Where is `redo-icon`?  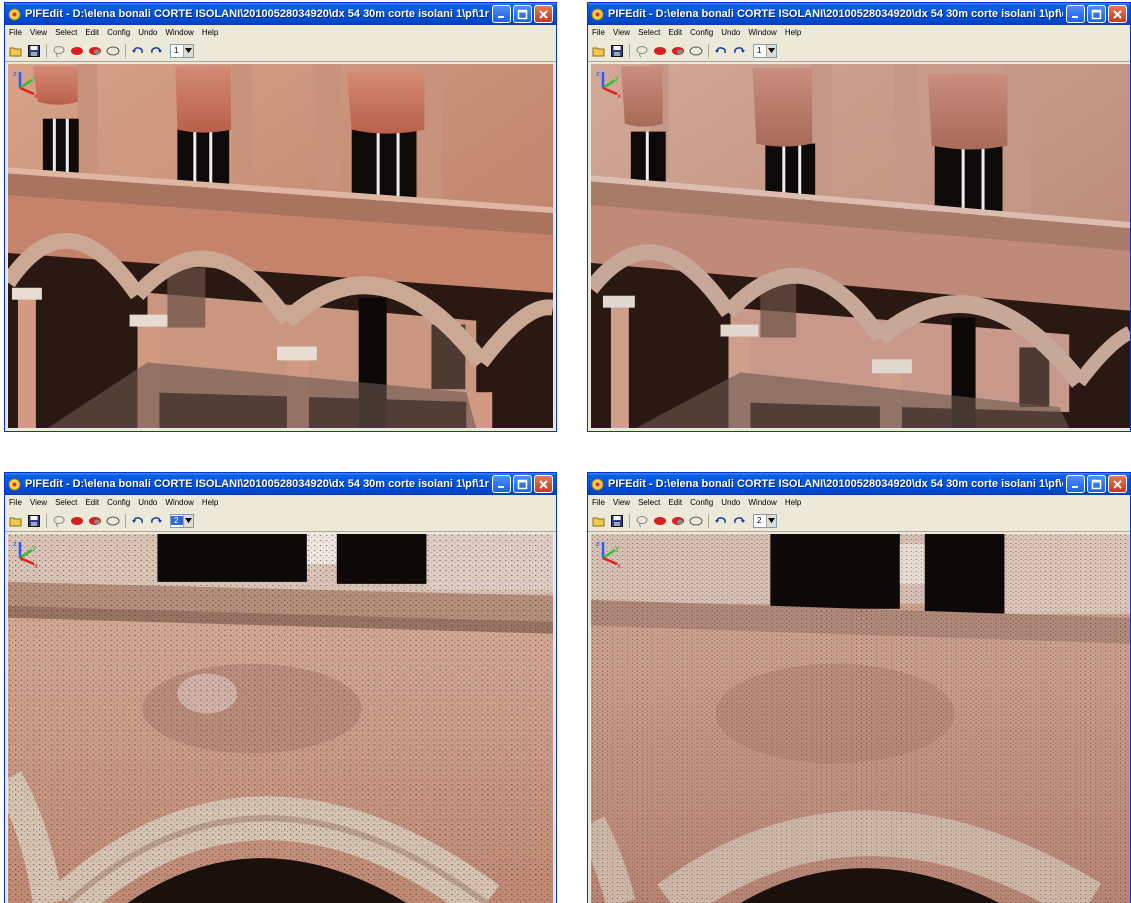
redo-icon is located at coordinates (156, 519).